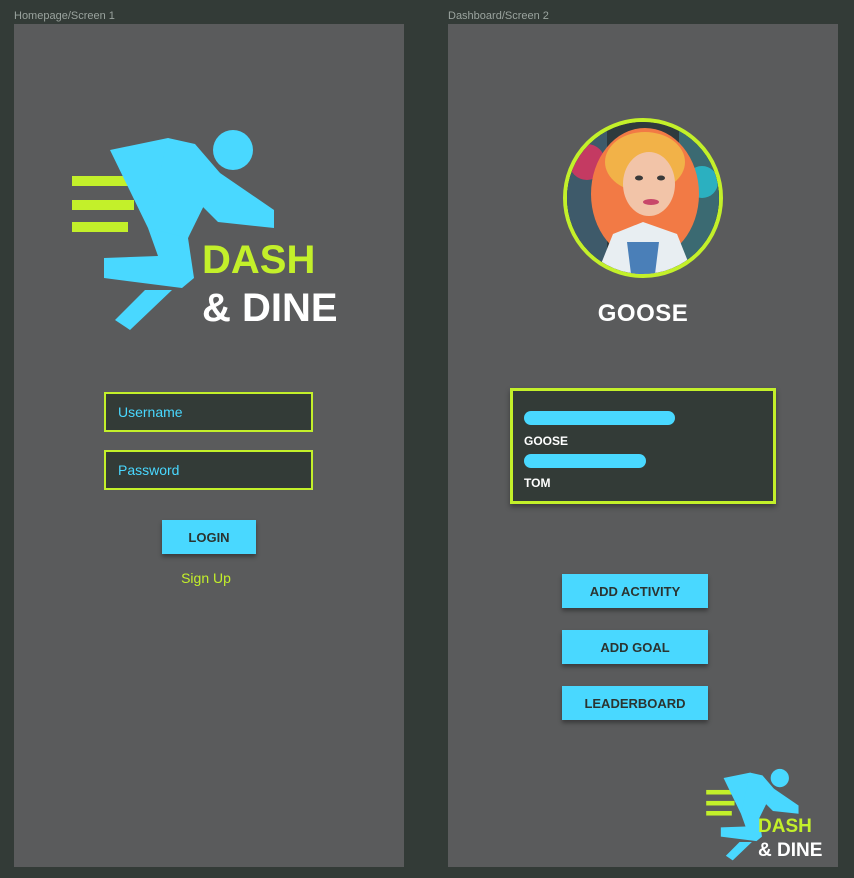  I want to click on profile-photo, so click(643, 198).